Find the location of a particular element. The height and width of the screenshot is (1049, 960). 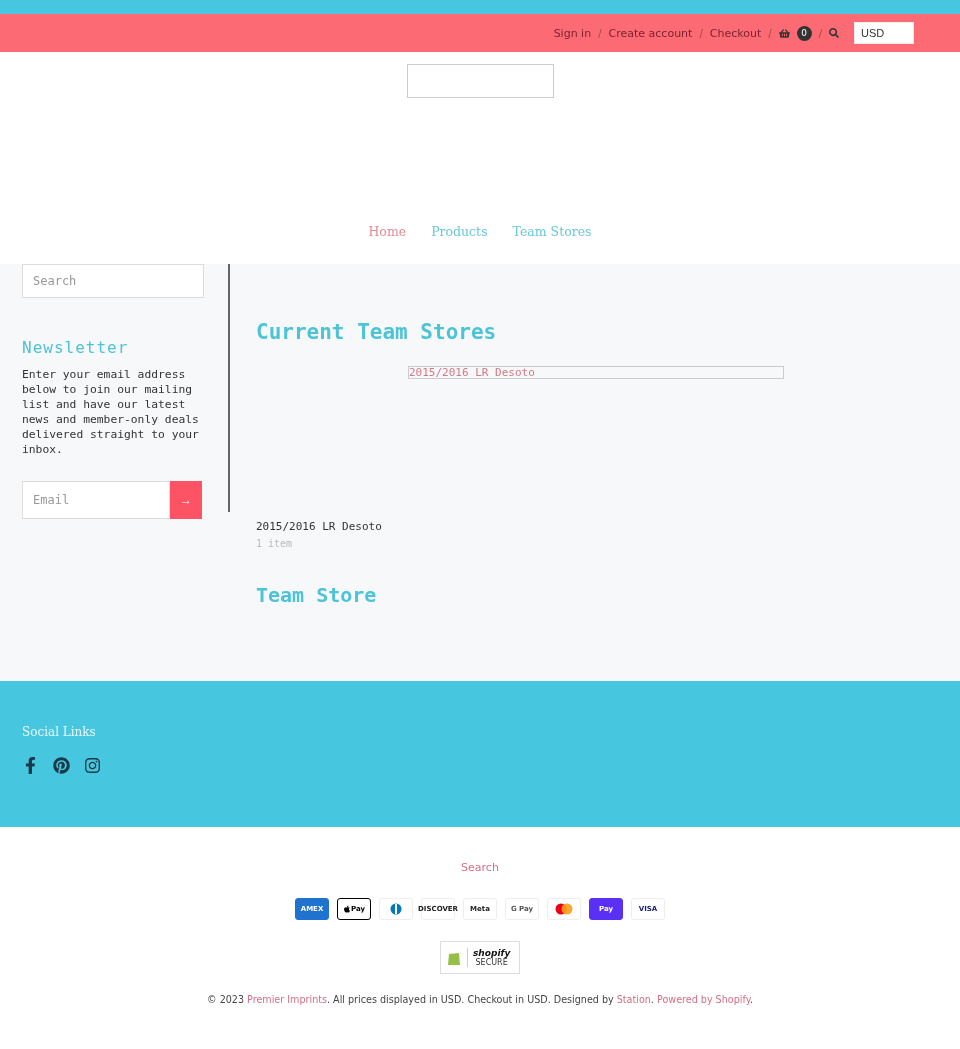

copyright-text: © 2023 Premier Imprints. All prices displayed in USD. Checkout in USD. Designed by Station. Powered by Shopify. is located at coordinates (480, 999).